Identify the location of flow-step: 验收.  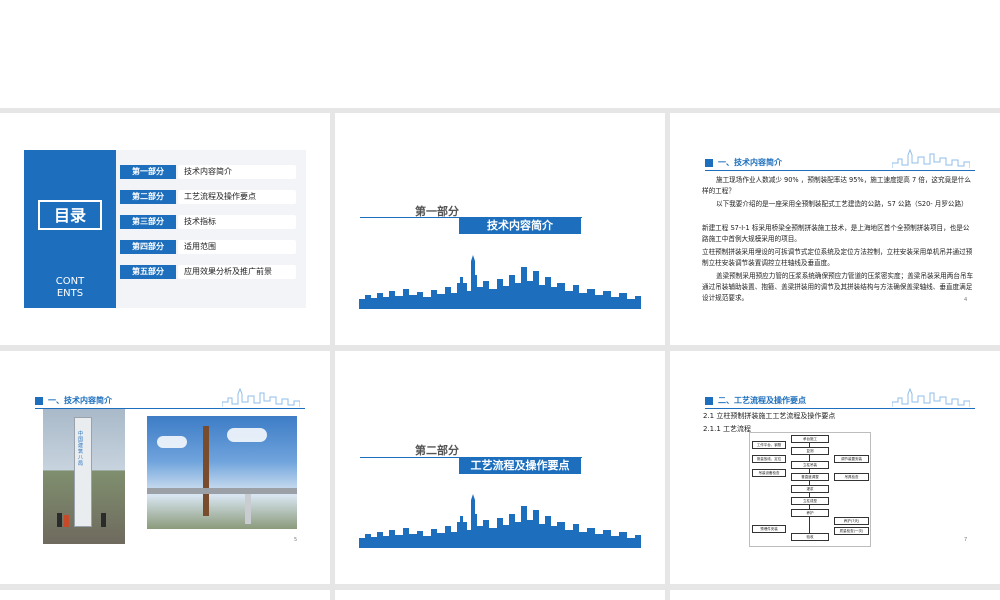
(810, 537).